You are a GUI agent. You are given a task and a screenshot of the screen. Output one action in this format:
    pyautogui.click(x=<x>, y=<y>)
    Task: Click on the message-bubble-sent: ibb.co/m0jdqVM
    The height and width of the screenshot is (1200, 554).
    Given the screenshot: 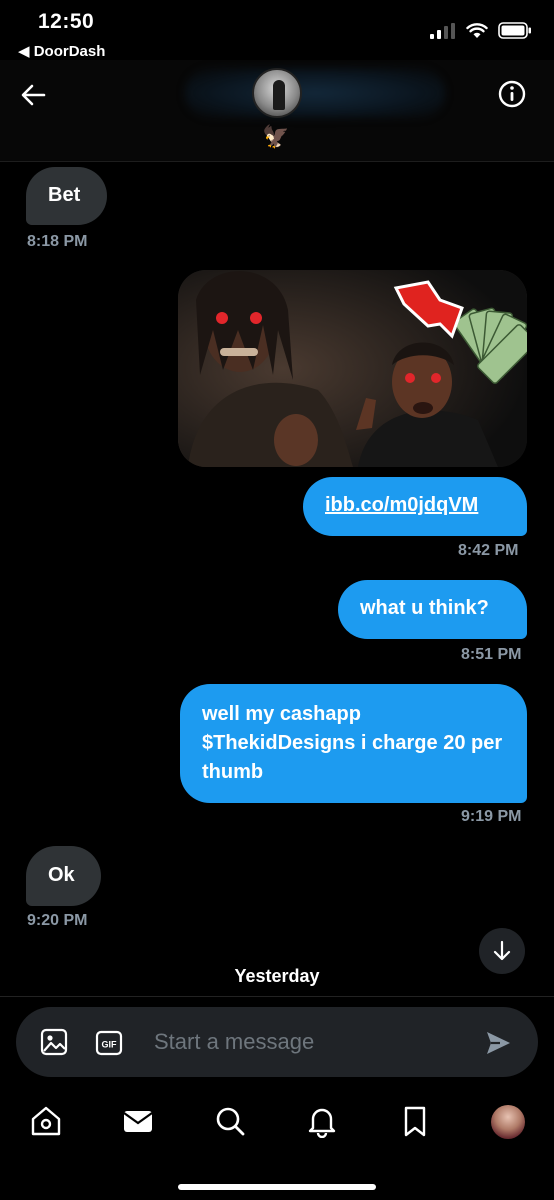 What is the action you would take?
    pyautogui.click(x=415, y=506)
    